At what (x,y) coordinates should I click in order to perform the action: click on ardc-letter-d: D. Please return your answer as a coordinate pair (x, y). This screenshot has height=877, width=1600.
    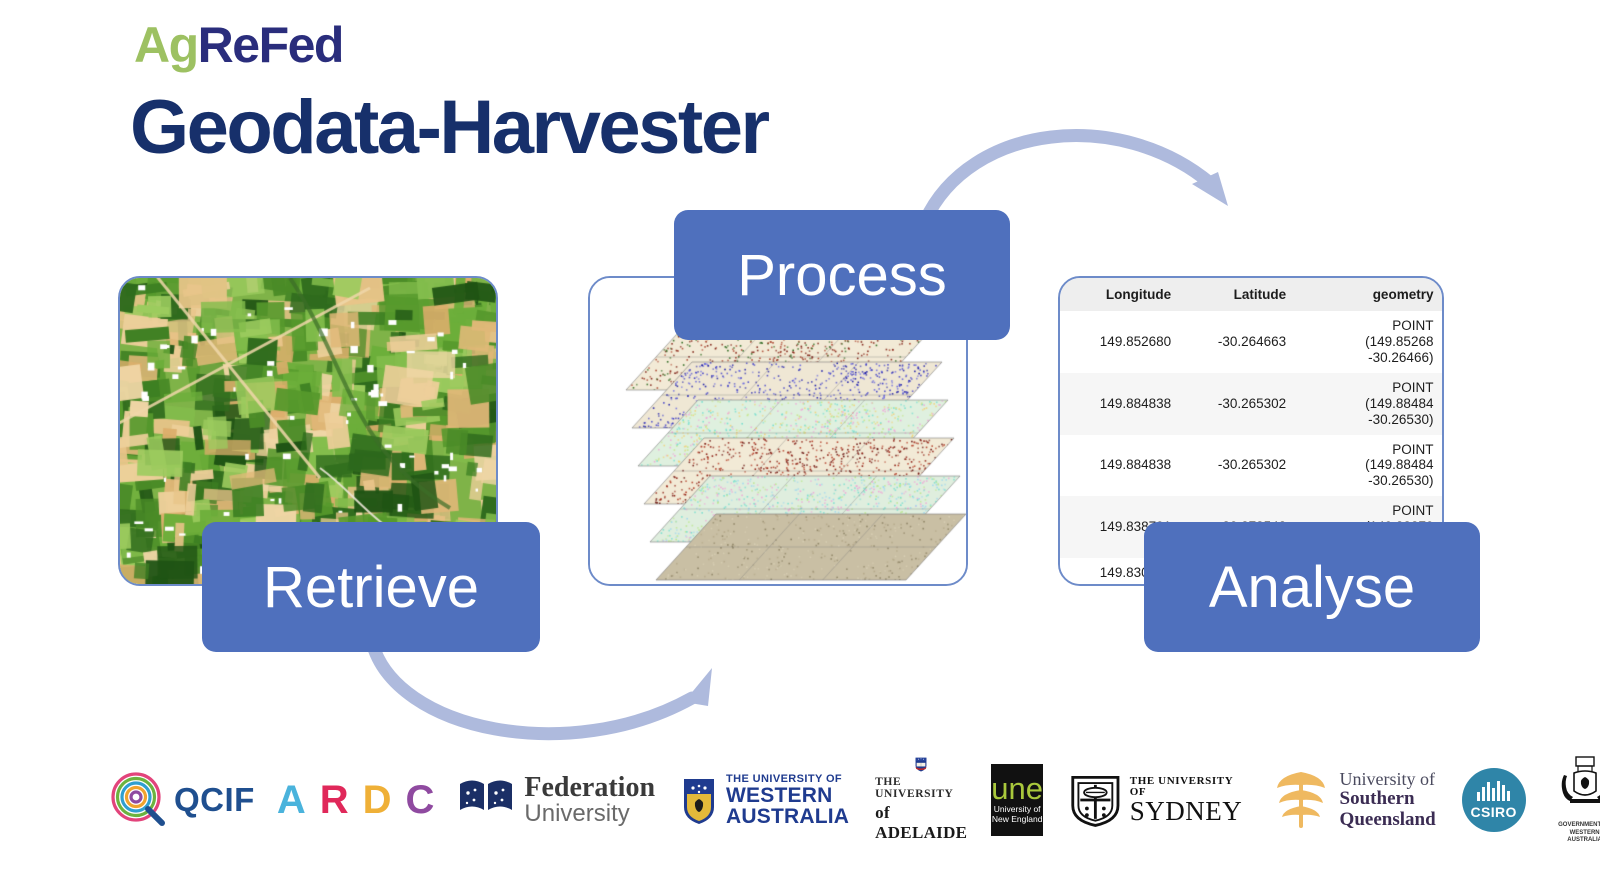
    Looking at the image, I should click on (377, 800).